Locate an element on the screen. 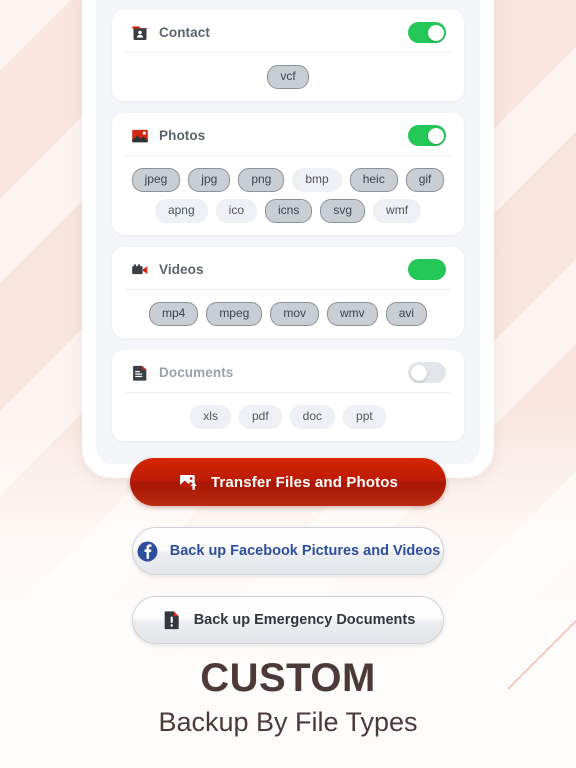 The height and width of the screenshot is (768, 576). file-type-chip-jpg: jpg is located at coordinates (209, 180).